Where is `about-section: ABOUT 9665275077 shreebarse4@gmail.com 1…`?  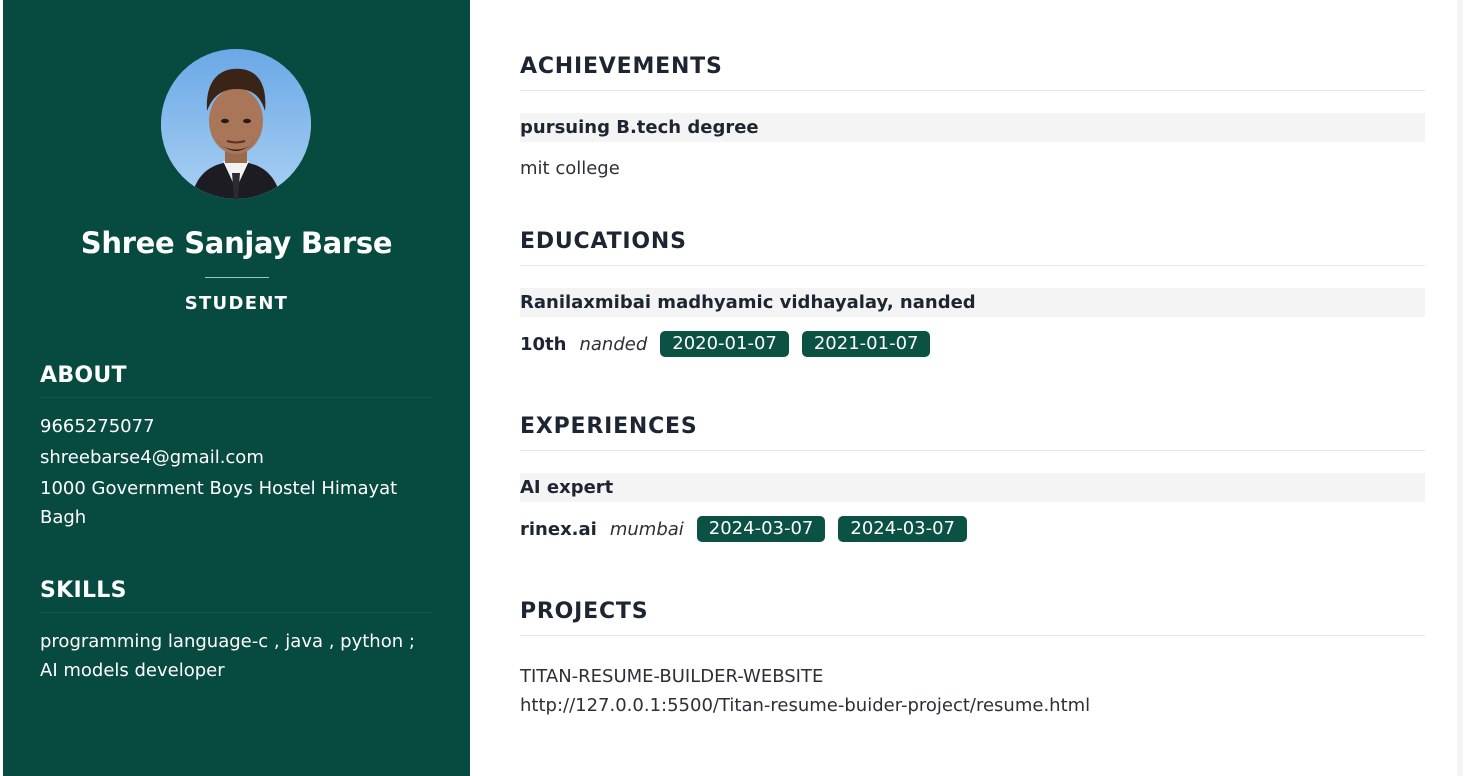 about-section: ABOUT 9665275077 shreebarse4@gmail.com 1… is located at coordinates (236, 448).